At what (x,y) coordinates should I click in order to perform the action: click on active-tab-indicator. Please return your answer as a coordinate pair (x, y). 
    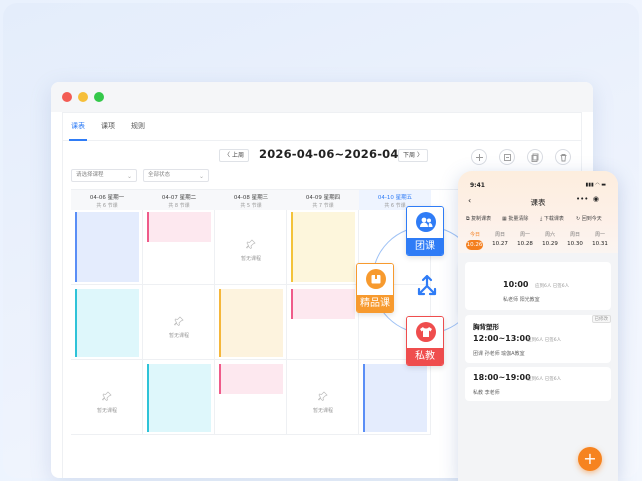
    Looking at the image, I should click on (78, 140).